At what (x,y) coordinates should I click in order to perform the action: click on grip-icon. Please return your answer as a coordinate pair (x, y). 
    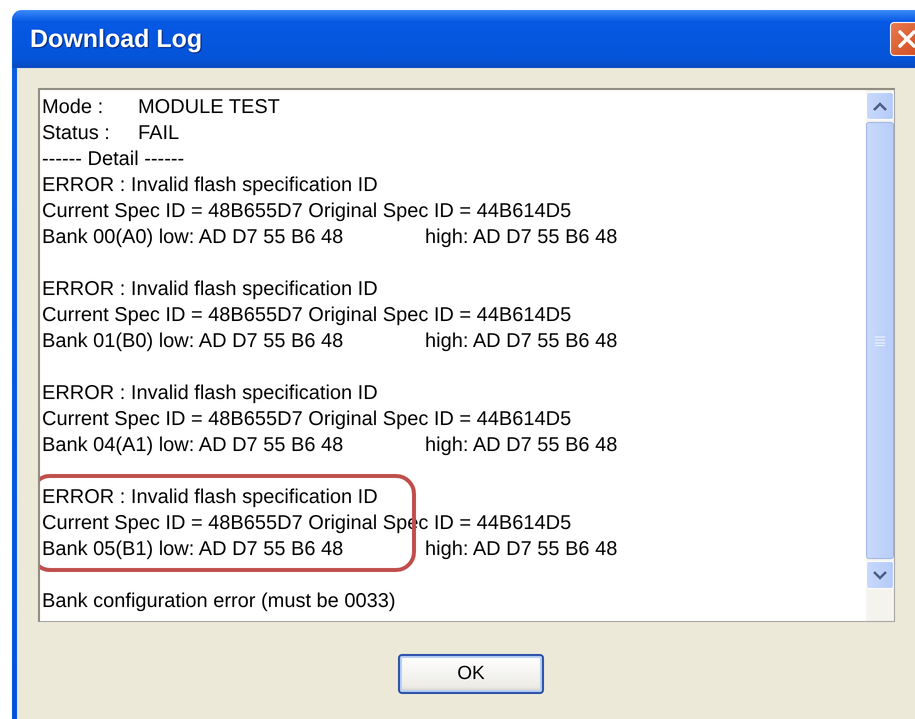
    Looking at the image, I should click on (880, 341).